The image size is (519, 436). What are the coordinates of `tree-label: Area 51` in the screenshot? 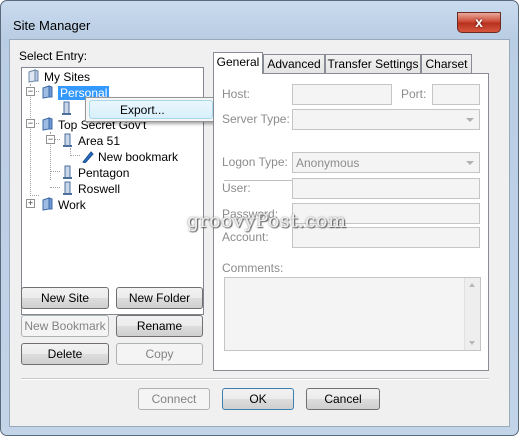 It's located at (99, 141).